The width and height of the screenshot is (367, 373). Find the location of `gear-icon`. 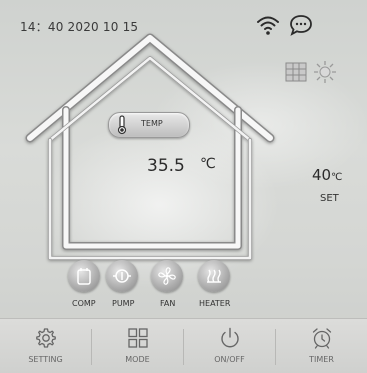

gear-icon is located at coordinates (45, 338).